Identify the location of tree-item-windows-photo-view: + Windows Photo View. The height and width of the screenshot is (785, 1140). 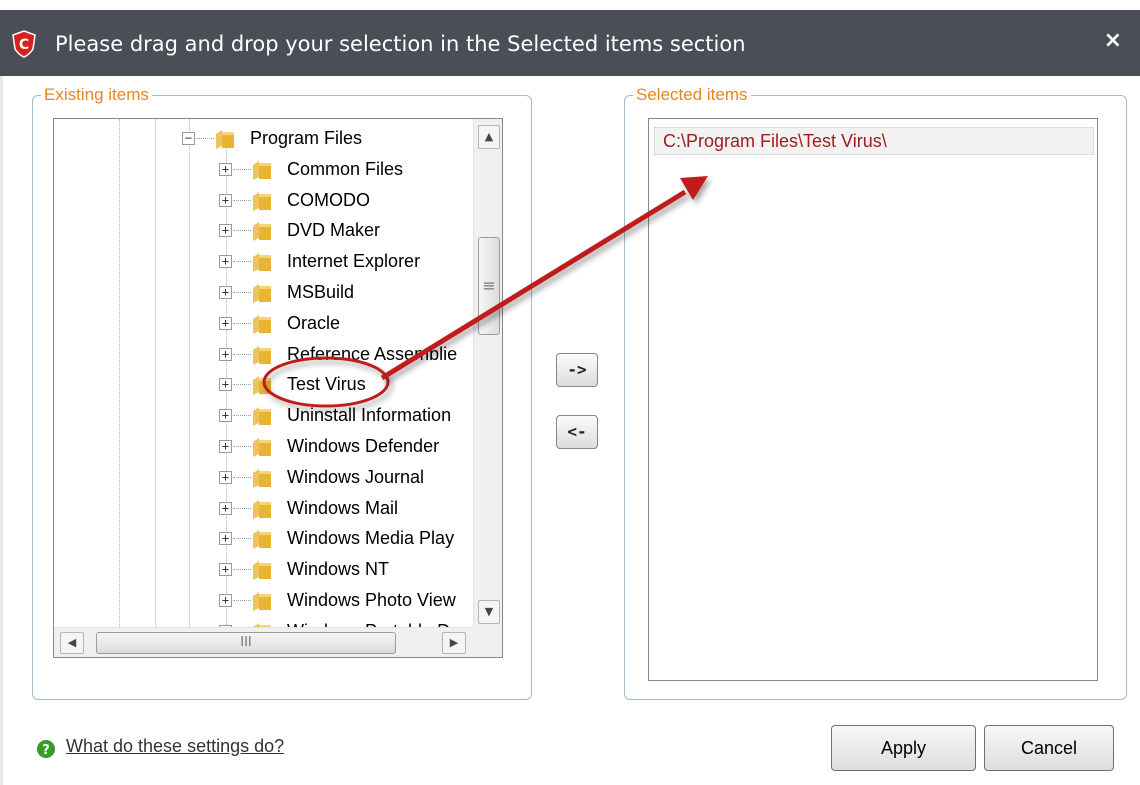
(263, 600).